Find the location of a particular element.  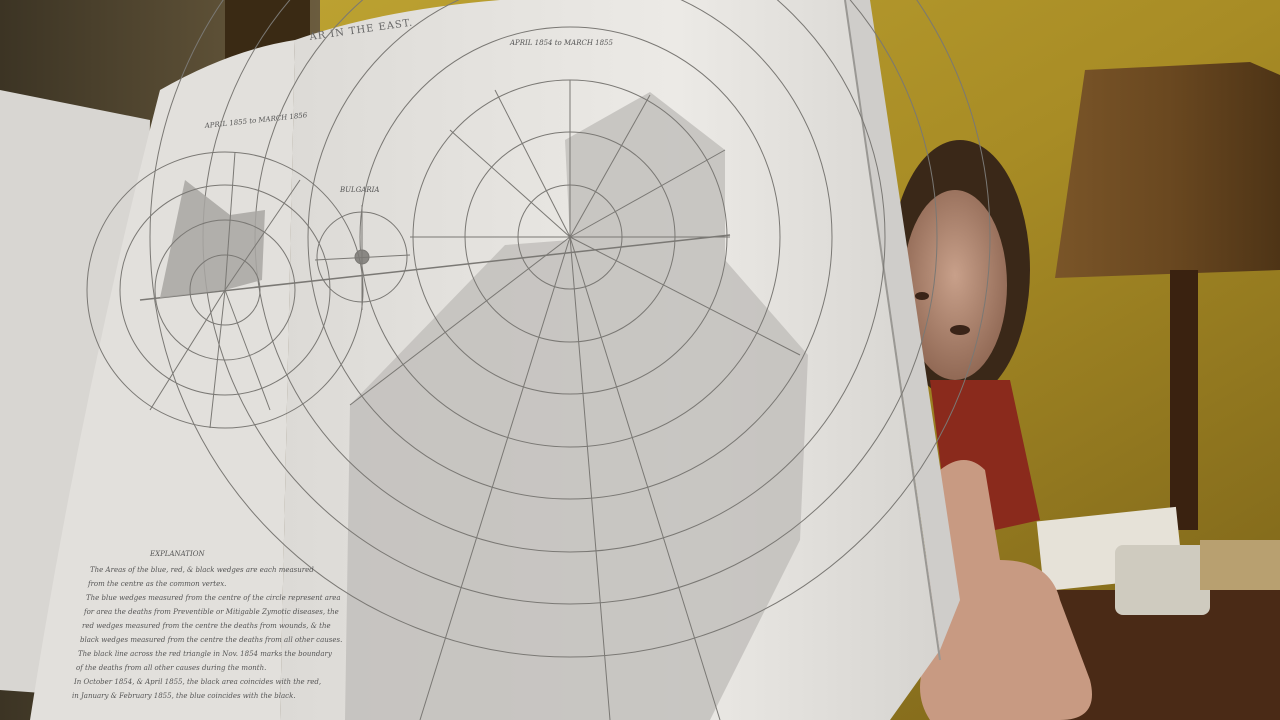

person-eye-left is located at coordinates (922, 296).